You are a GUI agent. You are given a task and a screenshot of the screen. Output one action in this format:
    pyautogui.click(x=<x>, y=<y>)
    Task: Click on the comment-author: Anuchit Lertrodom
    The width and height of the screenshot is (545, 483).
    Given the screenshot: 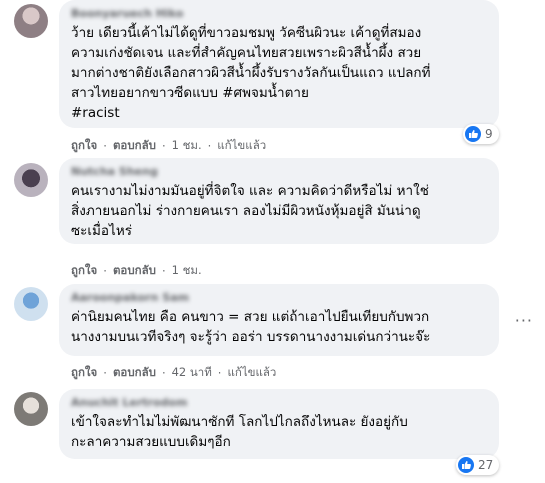 What is the action you would take?
    pyautogui.click(x=279, y=402)
    